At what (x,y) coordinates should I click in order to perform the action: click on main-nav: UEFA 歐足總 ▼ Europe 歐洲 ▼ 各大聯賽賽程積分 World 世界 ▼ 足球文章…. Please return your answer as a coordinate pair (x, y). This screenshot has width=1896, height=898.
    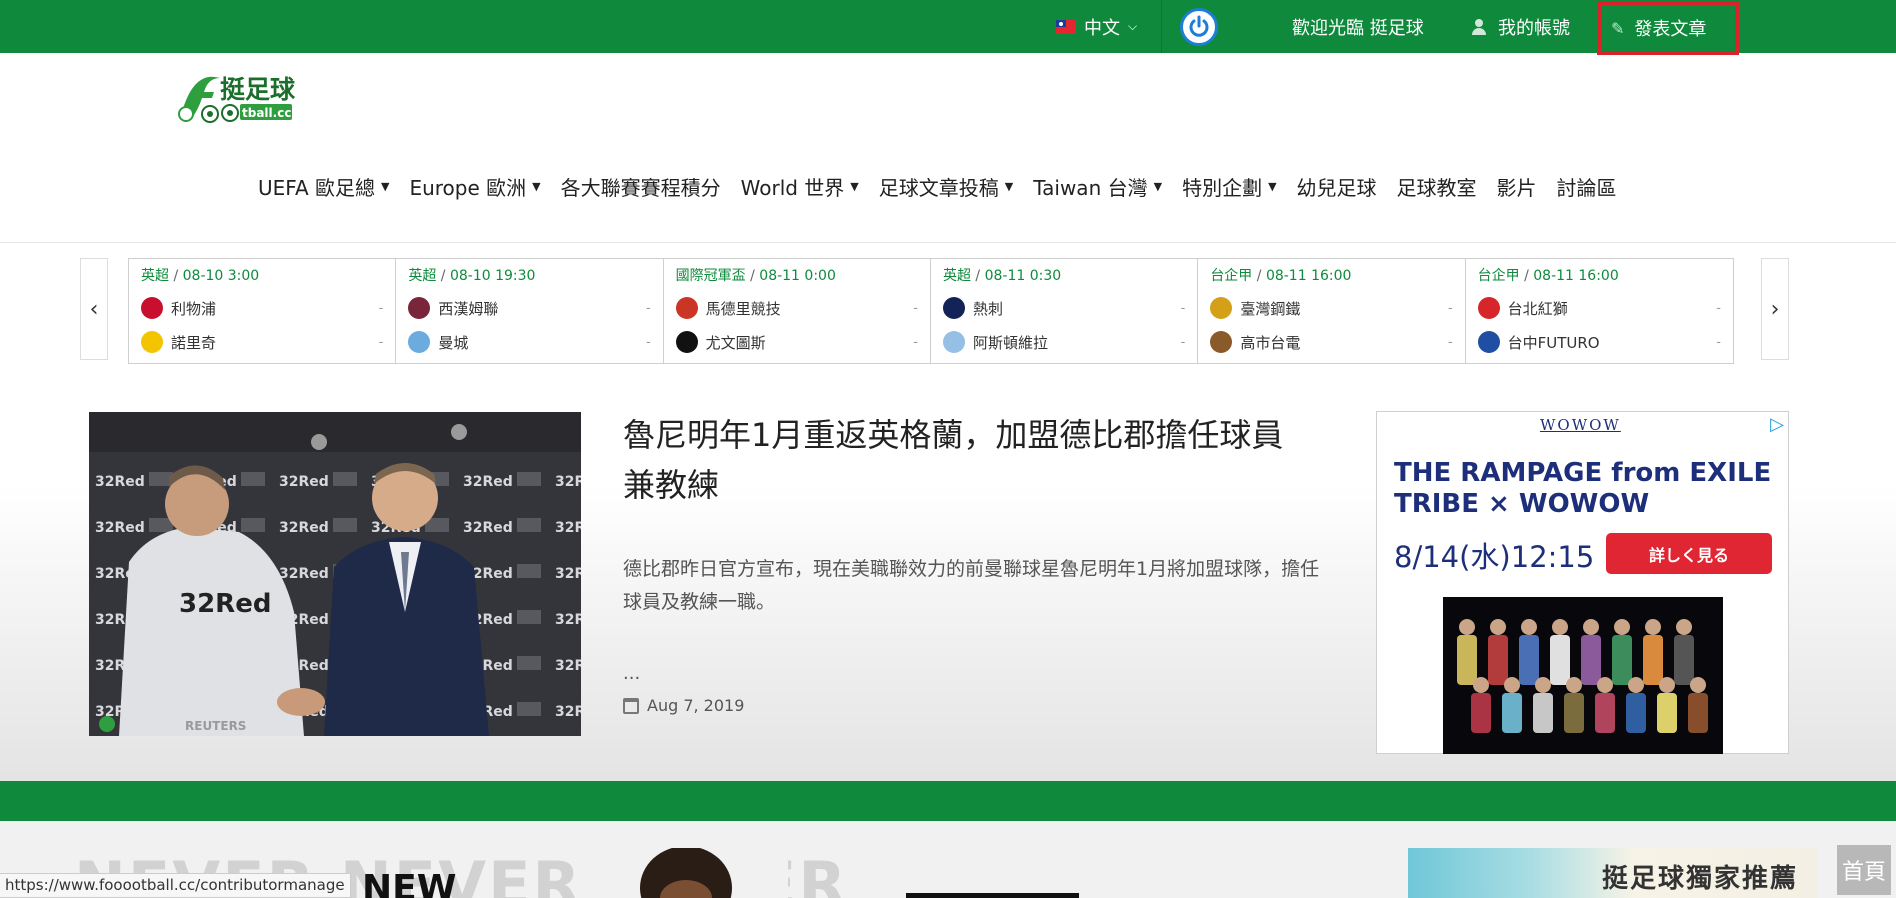
    Looking at the image, I should click on (947, 186).